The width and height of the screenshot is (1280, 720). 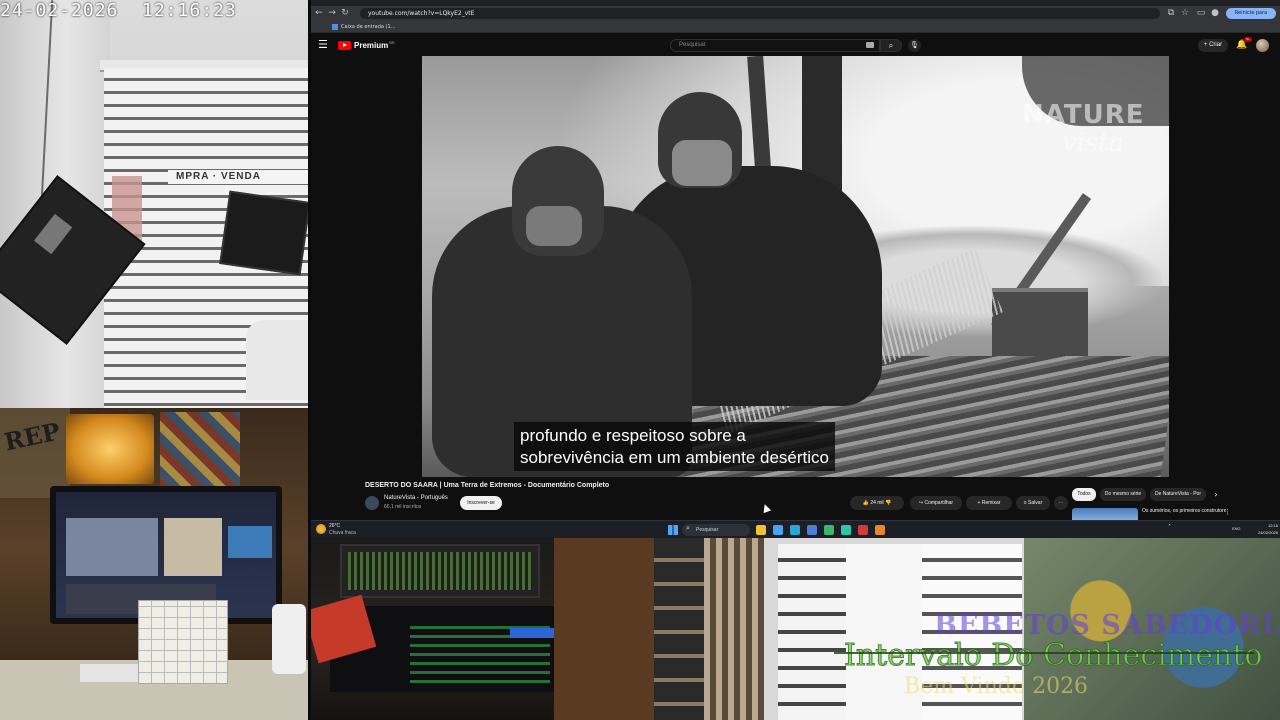 I want to click on video-face-left, so click(x=554, y=226).